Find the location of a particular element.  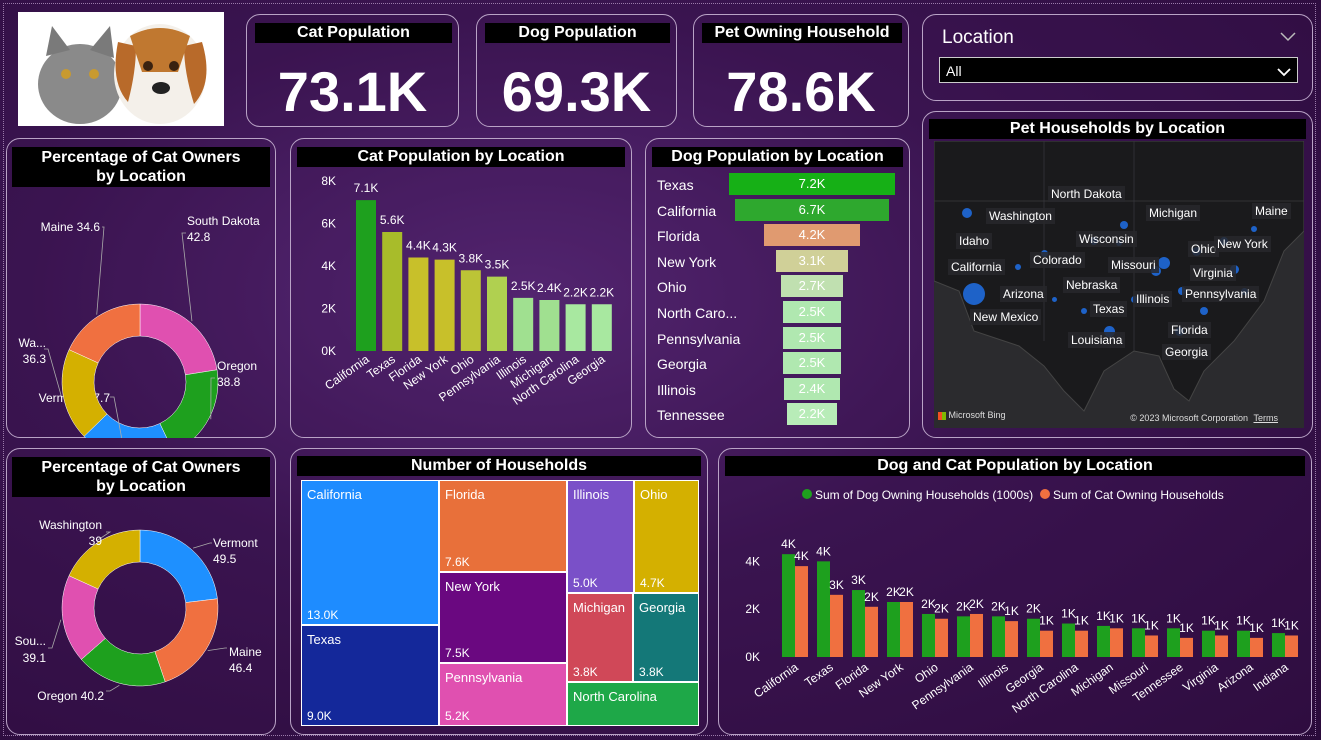

donut-slice-south-dakota is located at coordinates (178, 339).